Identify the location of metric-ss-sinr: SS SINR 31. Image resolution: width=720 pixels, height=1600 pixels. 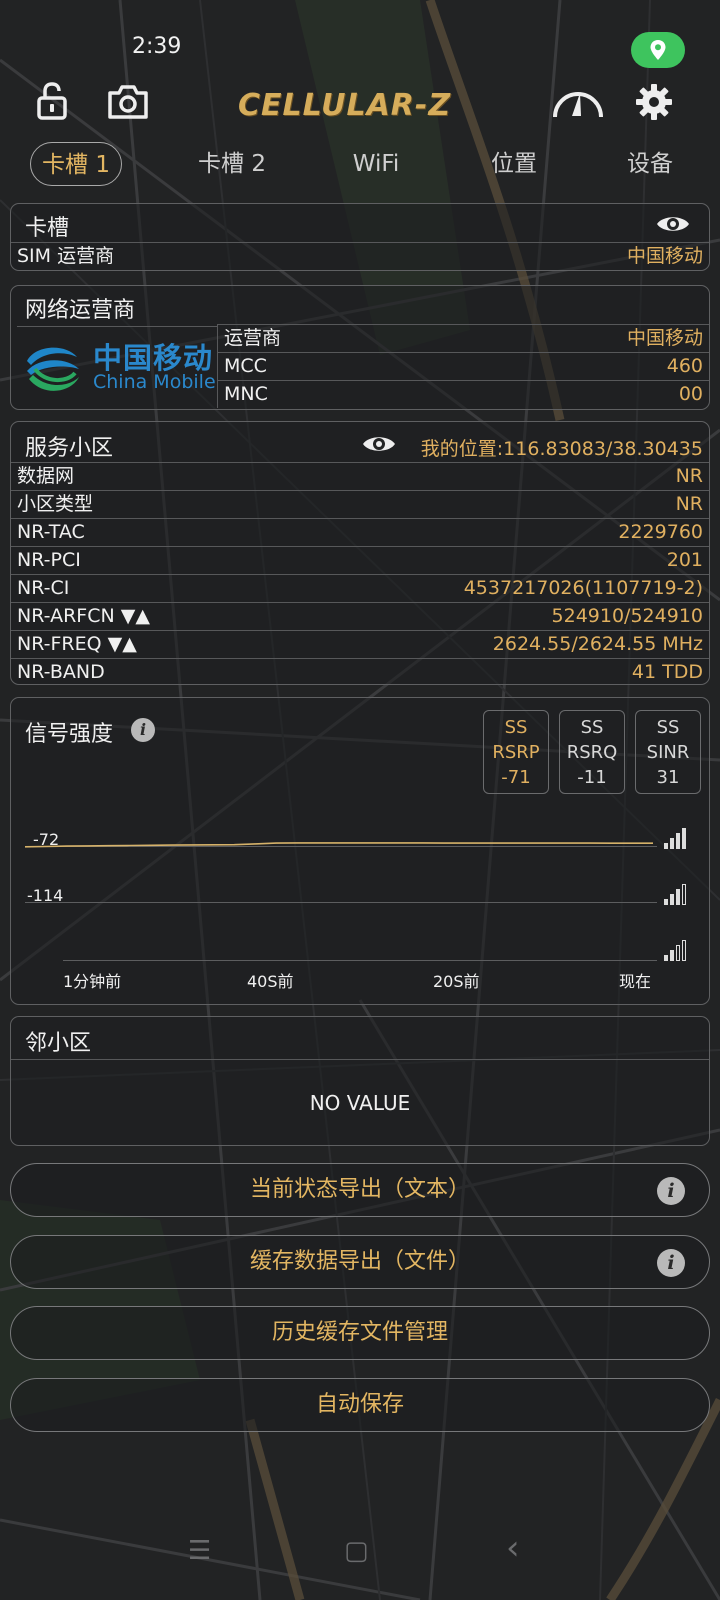
(668, 752).